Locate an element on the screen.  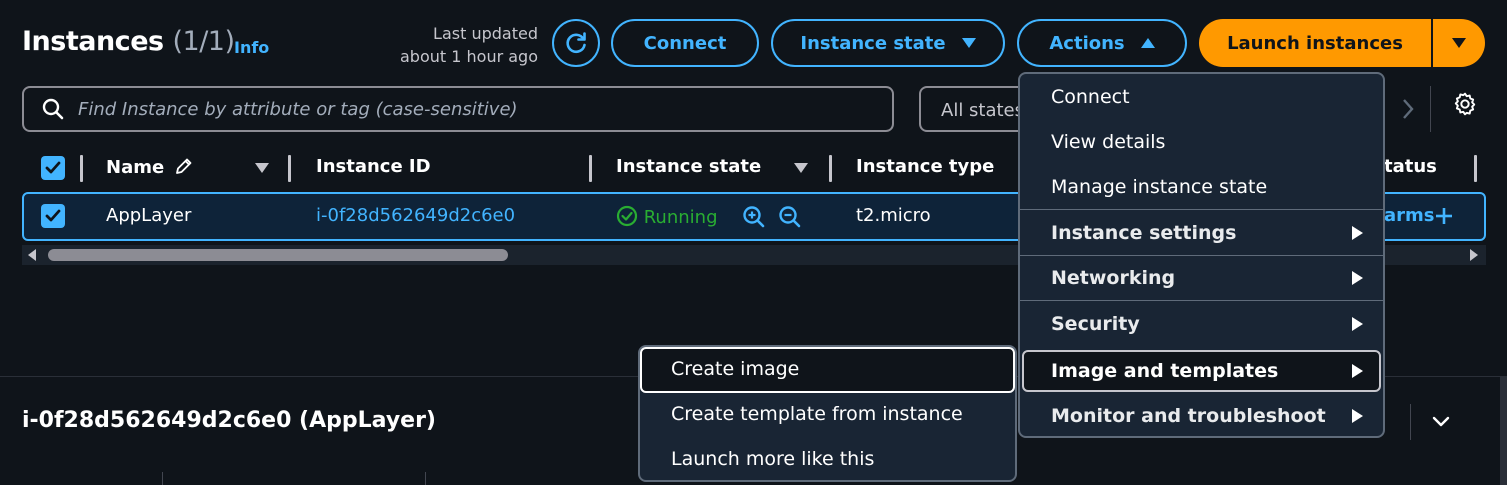
row-checkbox is located at coordinates (53, 216).